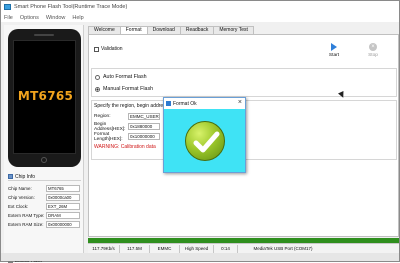 The width and height of the screenshot is (400, 263). I want to click on manual-format-label: Manual Format Flash, so click(128, 89).